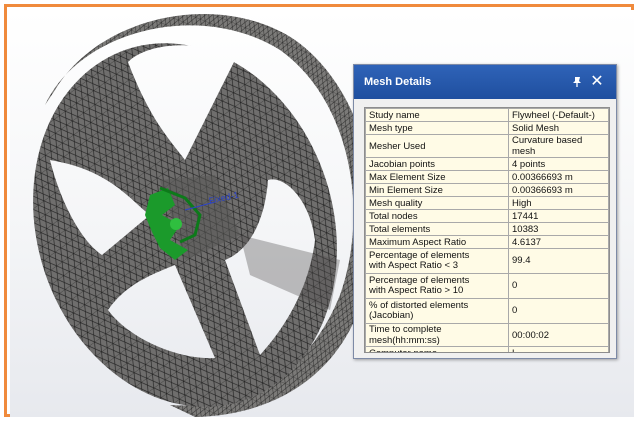 This screenshot has height=427, width=644. What do you see at coordinates (437, 229) in the screenshot?
I see `row-label: Total elements` at bounding box center [437, 229].